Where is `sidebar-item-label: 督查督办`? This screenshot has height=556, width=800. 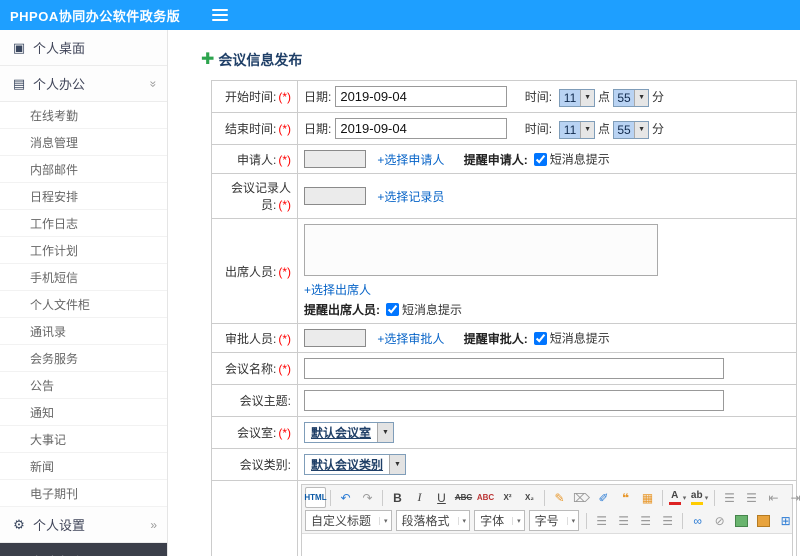
sidebar-item-label: 督查督办 is located at coordinates (59, 554).